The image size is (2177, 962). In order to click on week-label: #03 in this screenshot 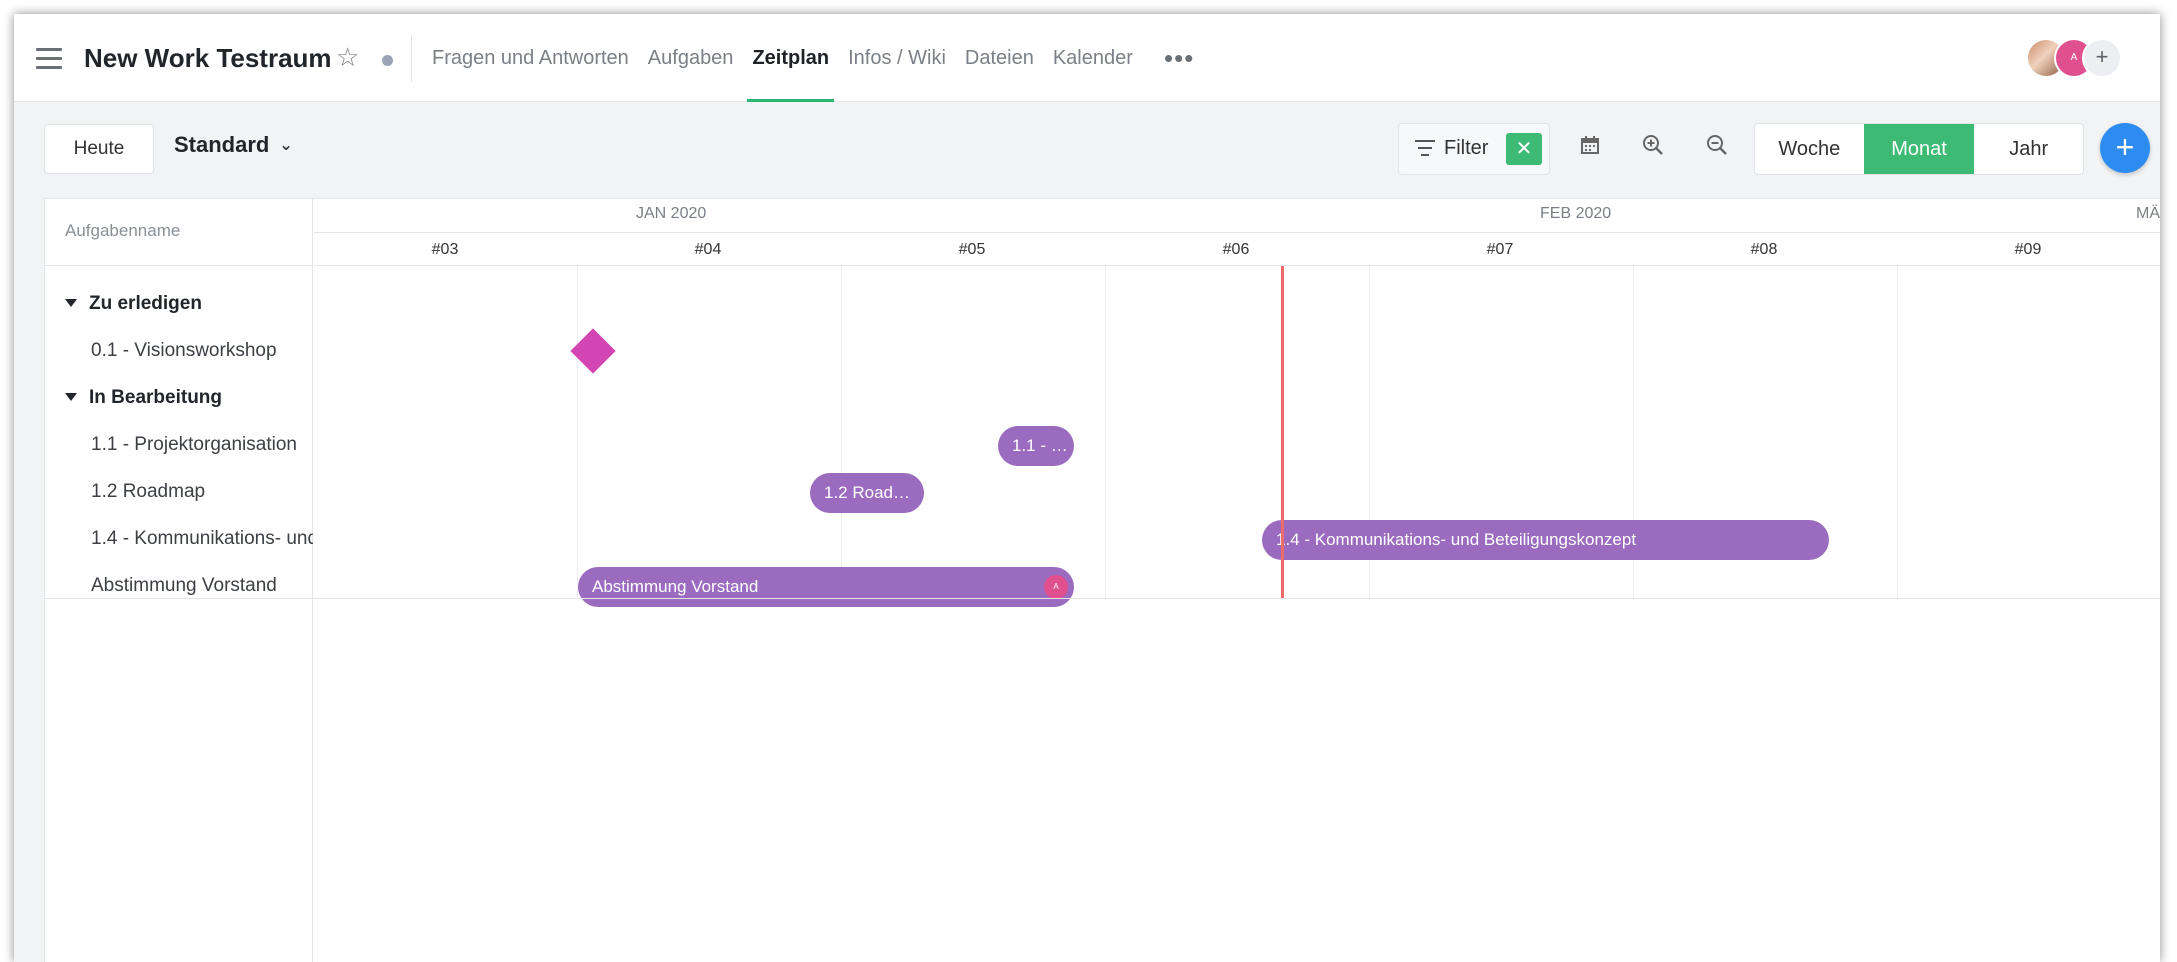, I will do `click(445, 249)`.